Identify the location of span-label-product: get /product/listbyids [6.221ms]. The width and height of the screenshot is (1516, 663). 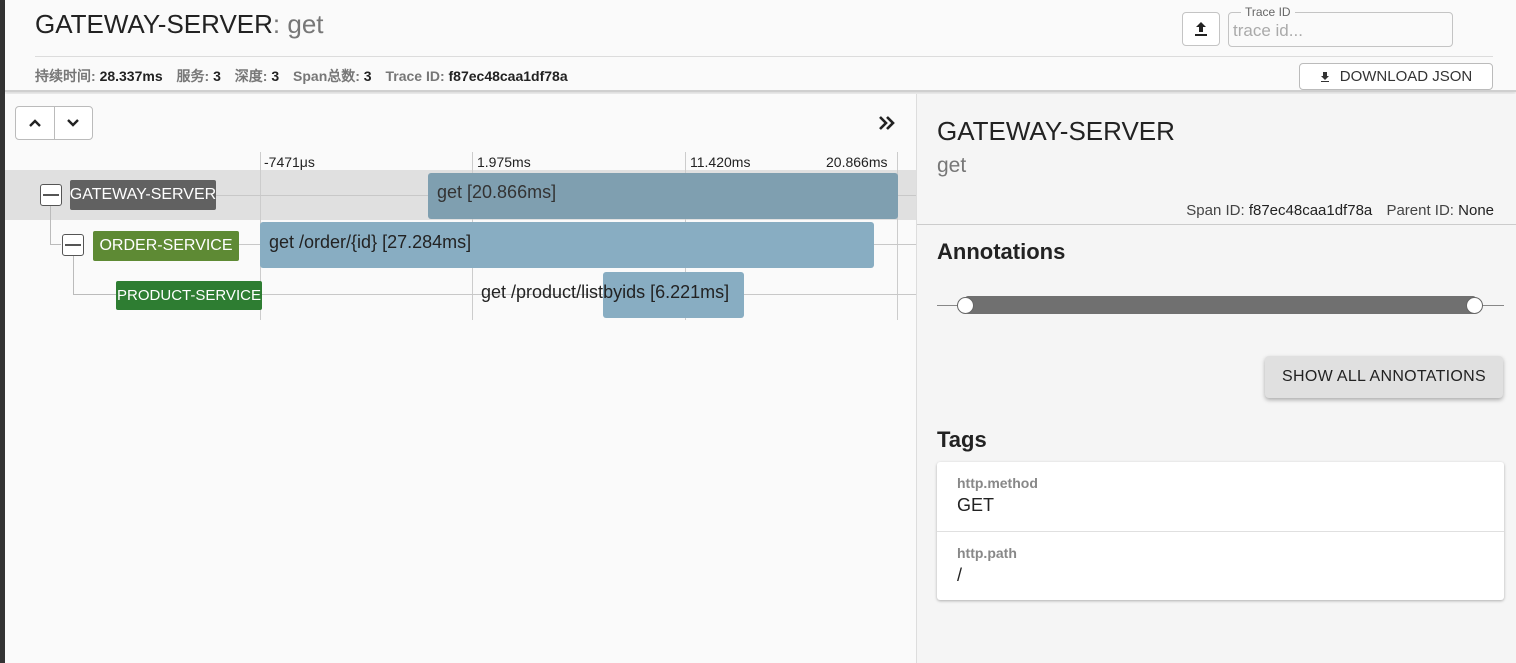
(605, 292).